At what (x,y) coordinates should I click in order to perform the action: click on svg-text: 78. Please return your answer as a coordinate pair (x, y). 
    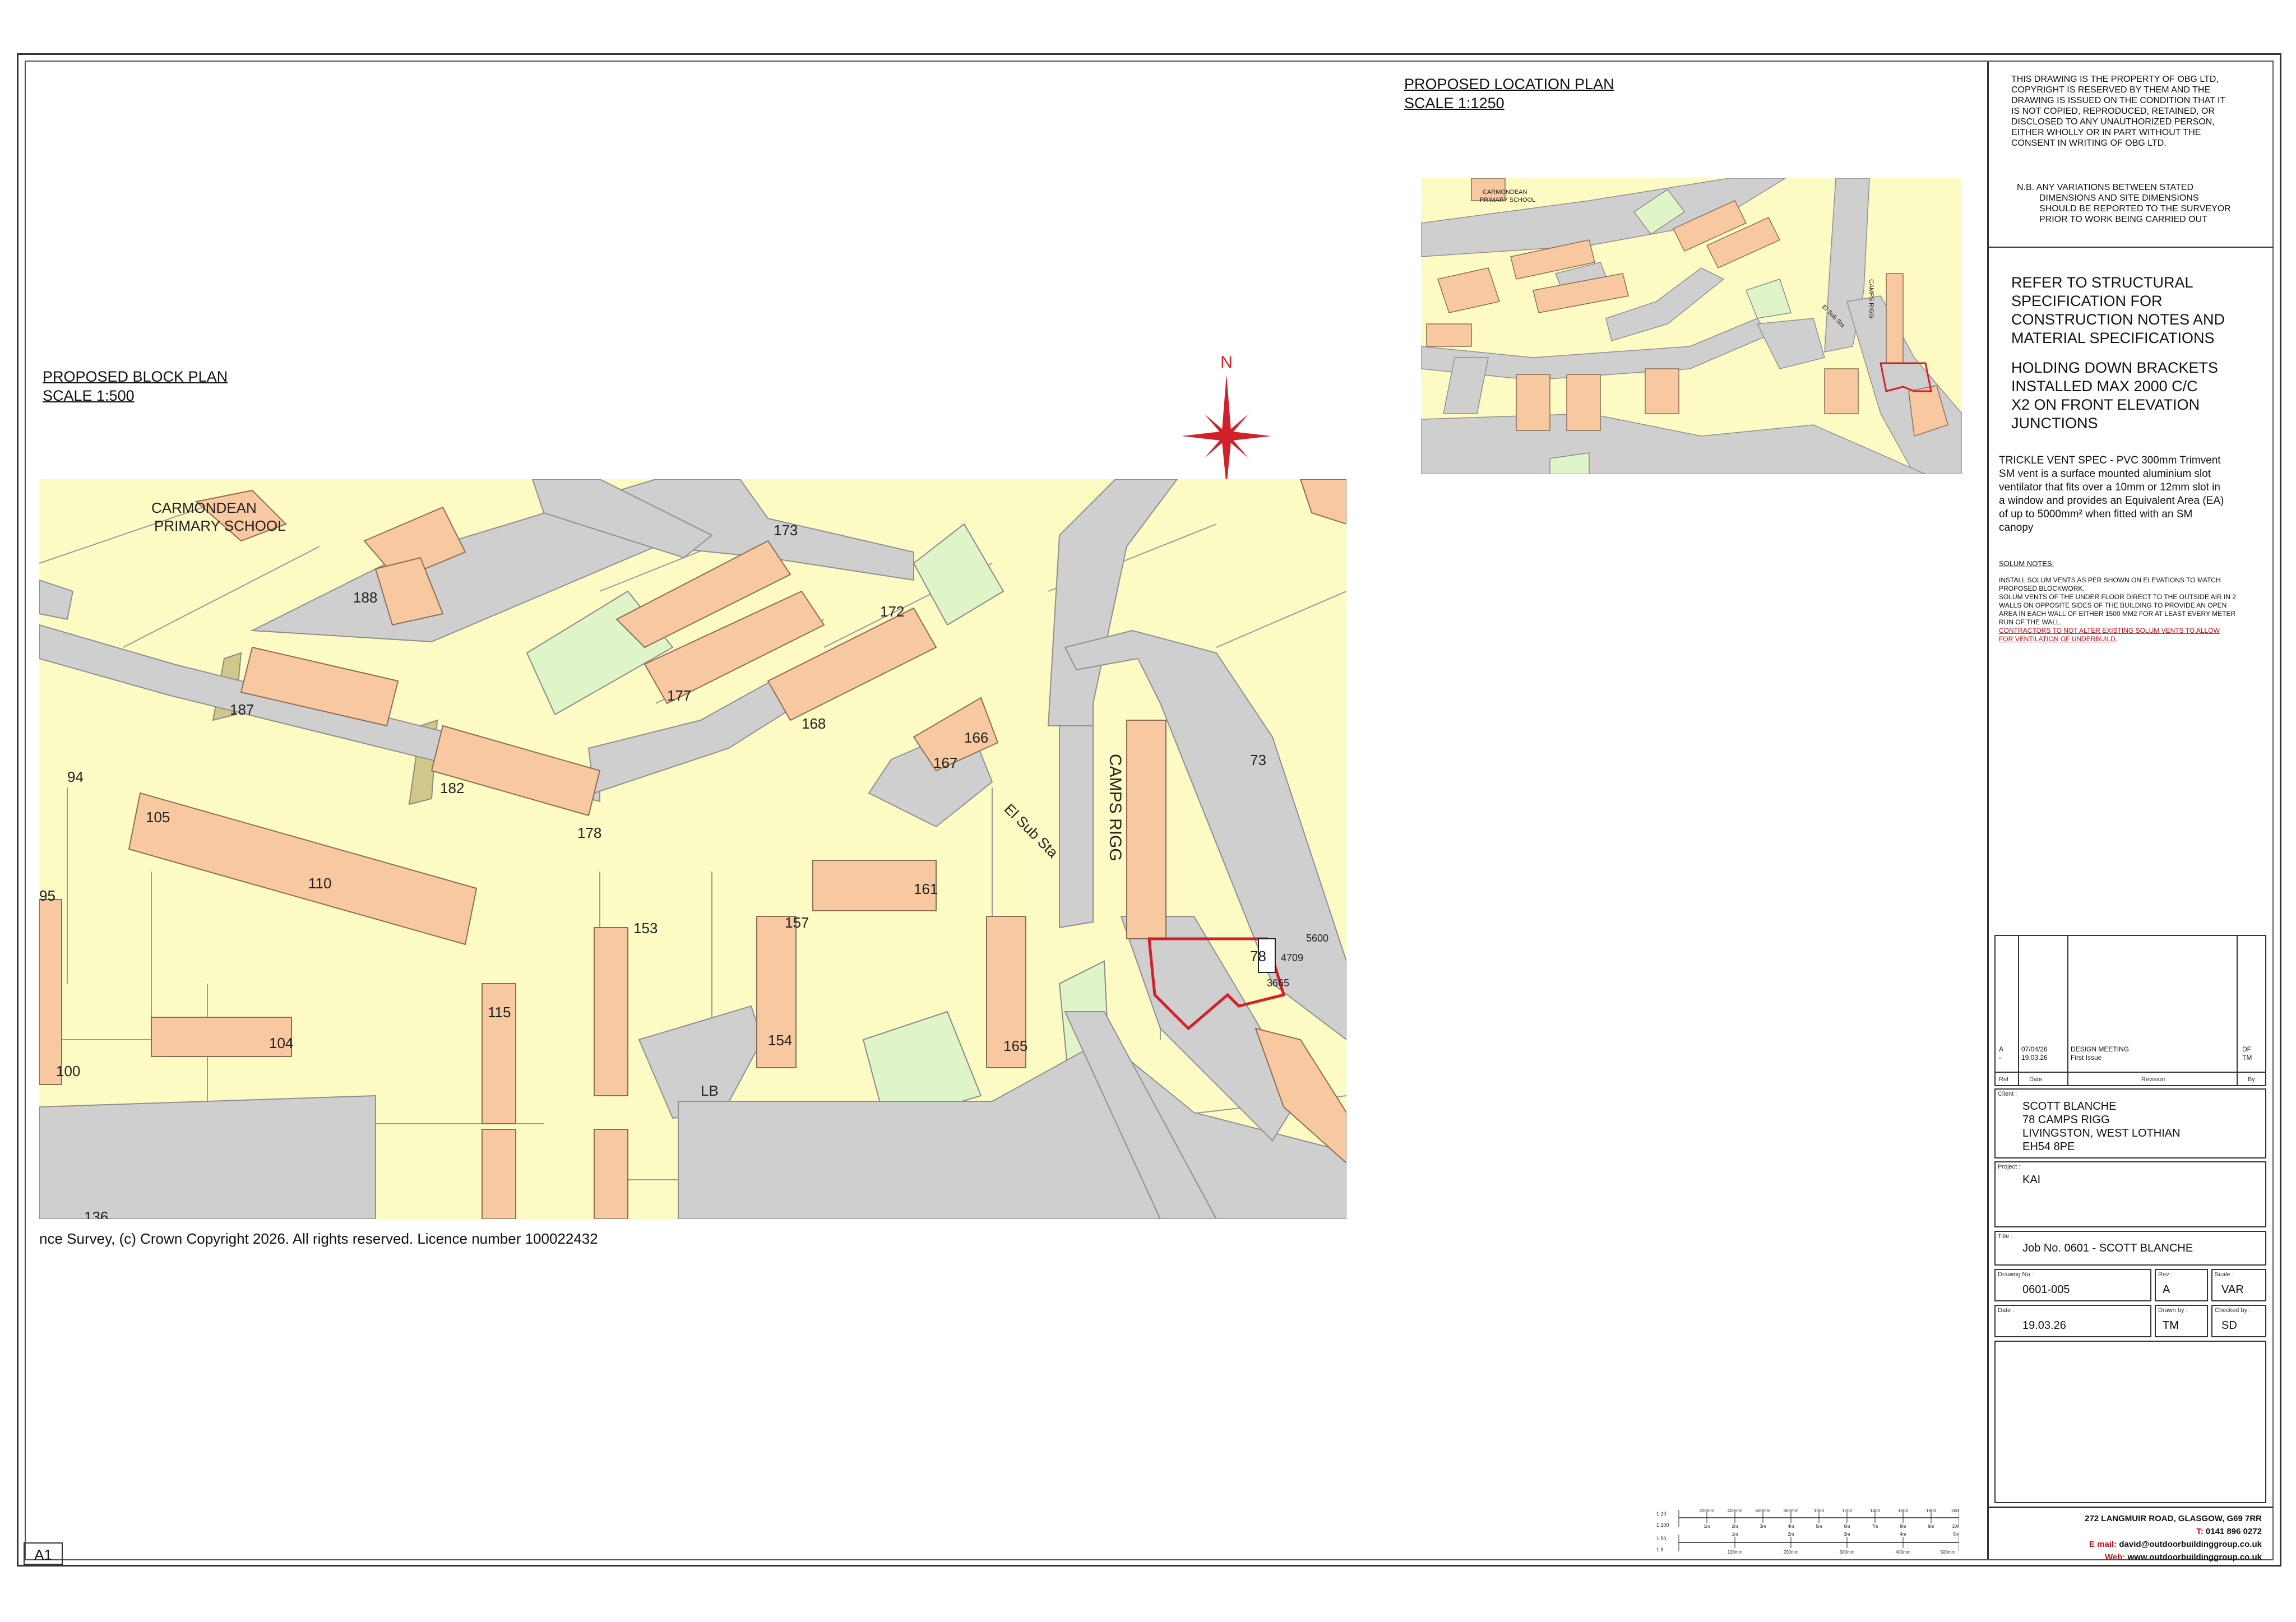
    Looking at the image, I should click on (1258, 956).